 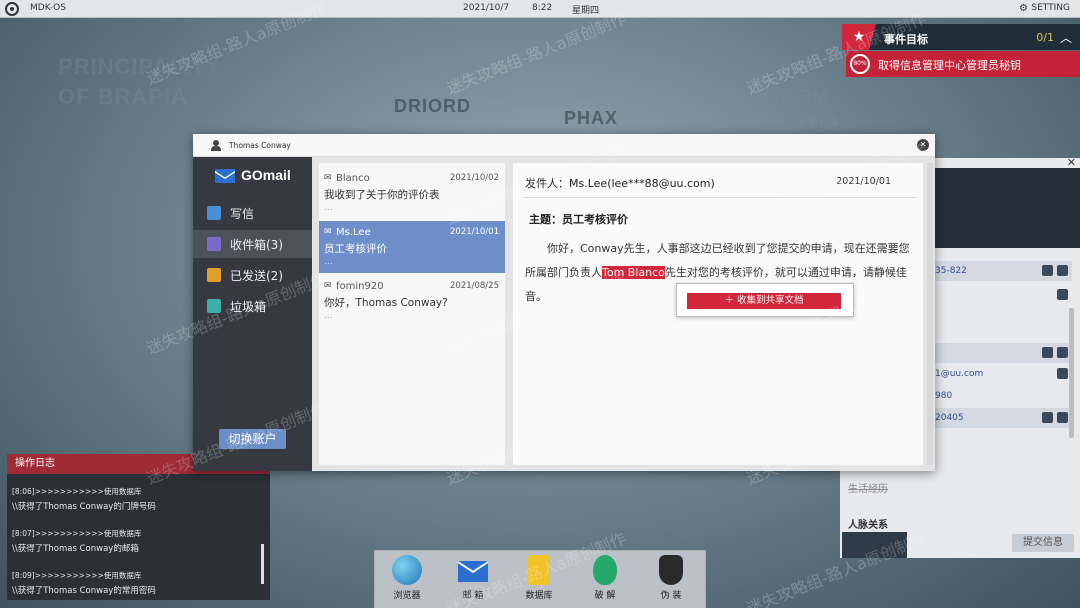 I want to click on dock-disguise: 伪 装, so click(x=671, y=578).